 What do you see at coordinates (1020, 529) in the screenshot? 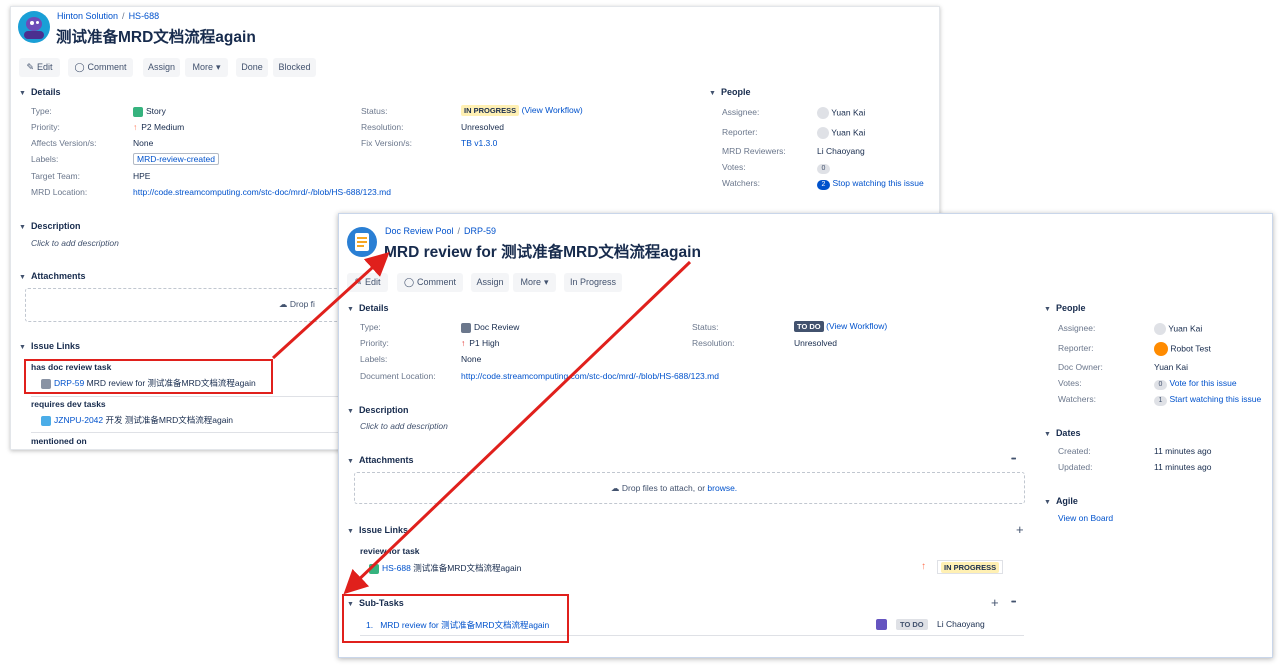
I see `add-link-button: +` at bounding box center [1020, 529].